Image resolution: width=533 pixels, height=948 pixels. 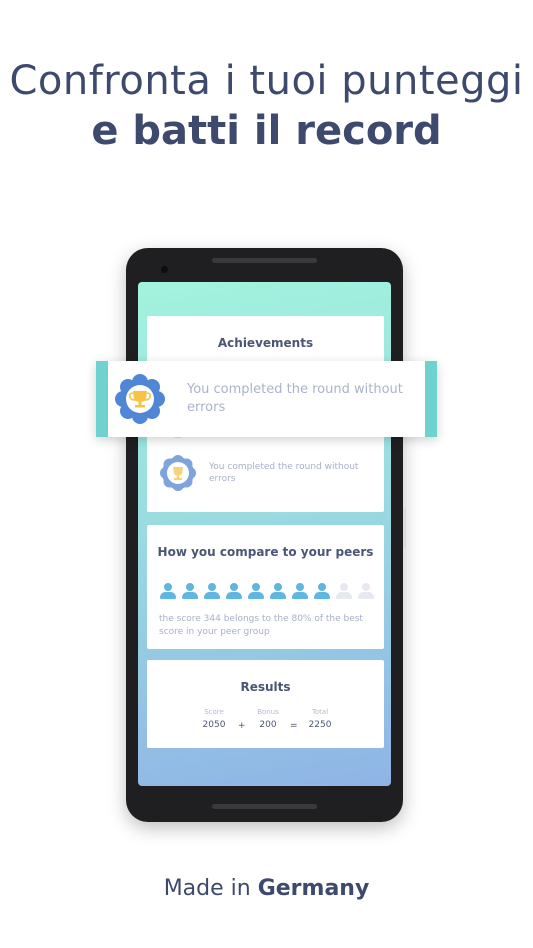 I want to click on banner-text: You completed the round without errors, so click(x=295, y=398).